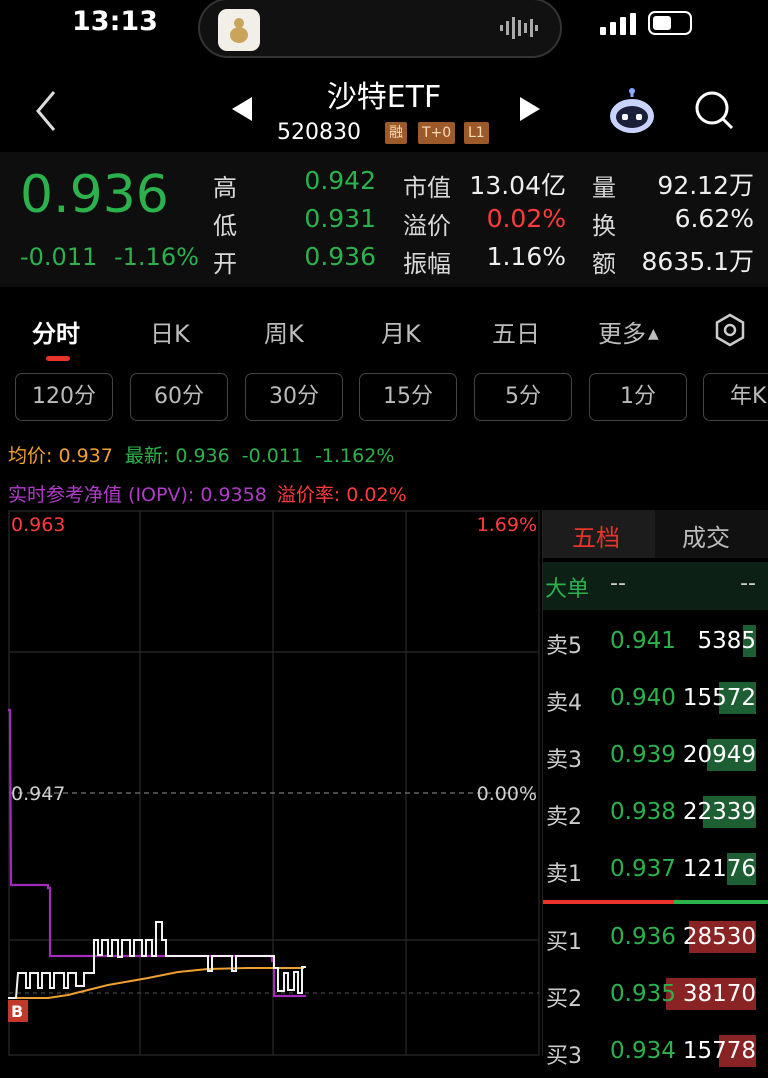 Image resolution: width=768 pixels, height=1078 pixels. Describe the element at coordinates (319, 132) in the screenshot. I see `security-code: 520830` at that location.